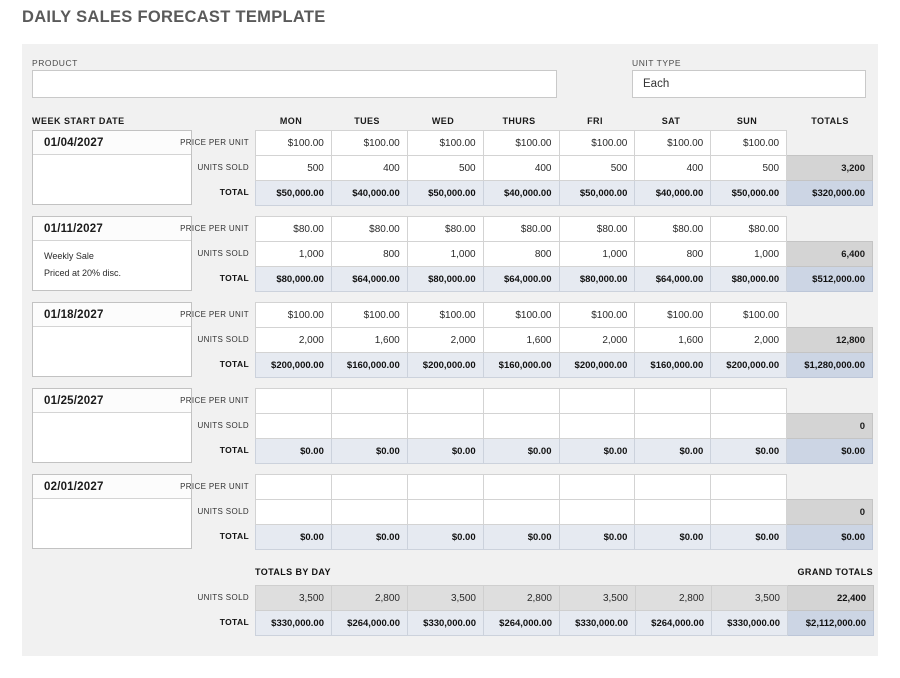 Image resolution: width=900 pixels, height=678 pixels. I want to click on total-cell: $50,000.00, so click(749, 193).